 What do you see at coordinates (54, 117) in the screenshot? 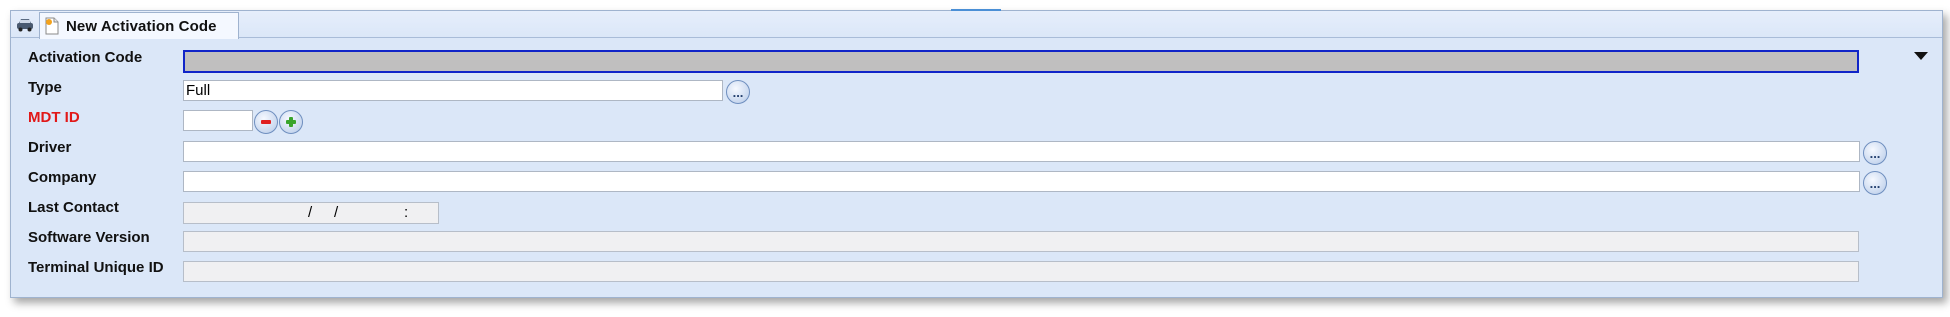
I see `mdt-id-label: MDT ID` at bounding box center [54, 117].